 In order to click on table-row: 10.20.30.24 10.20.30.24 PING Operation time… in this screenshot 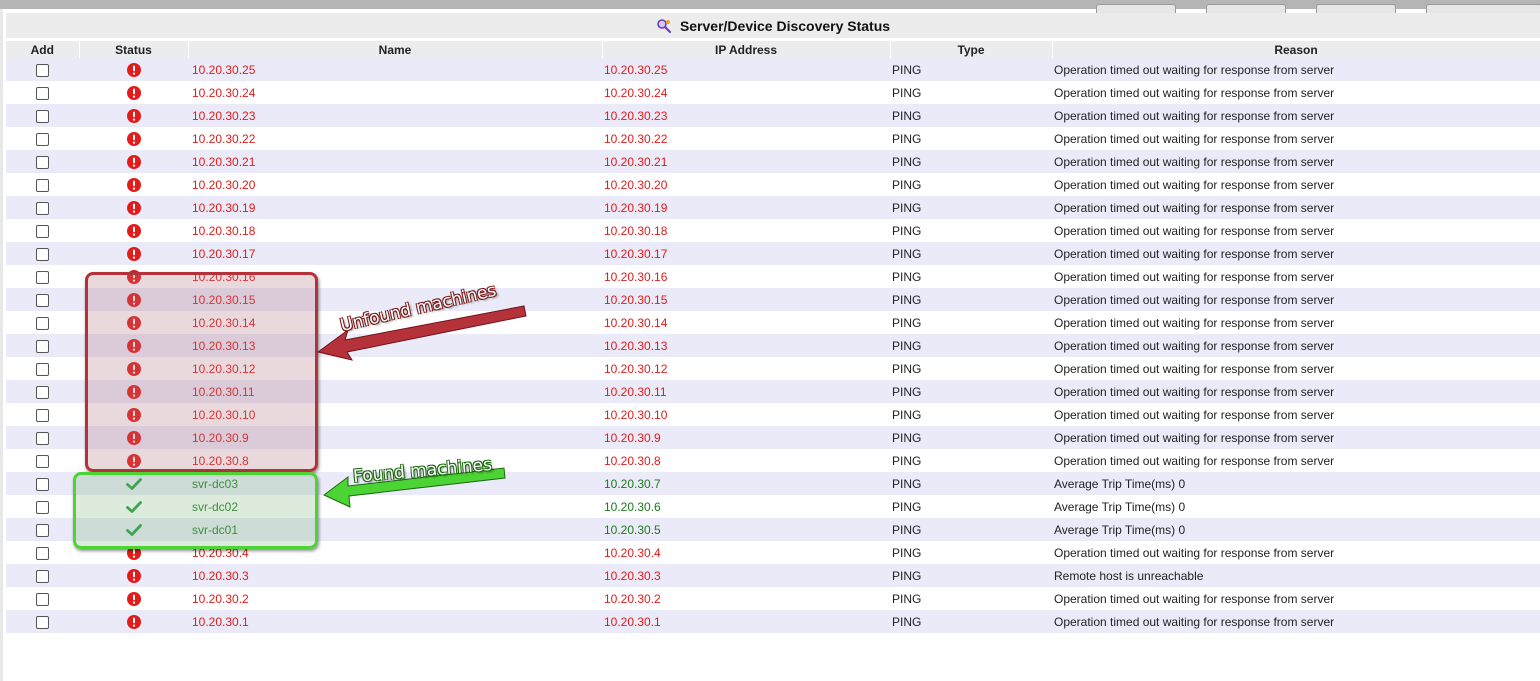, I will do `click(773, 92)`.